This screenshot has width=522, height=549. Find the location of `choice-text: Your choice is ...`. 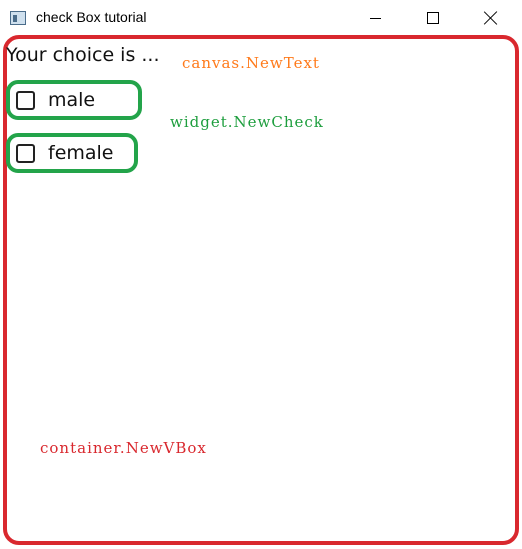

choice-text: Your choice is ... is located at coordinates (83, 55).